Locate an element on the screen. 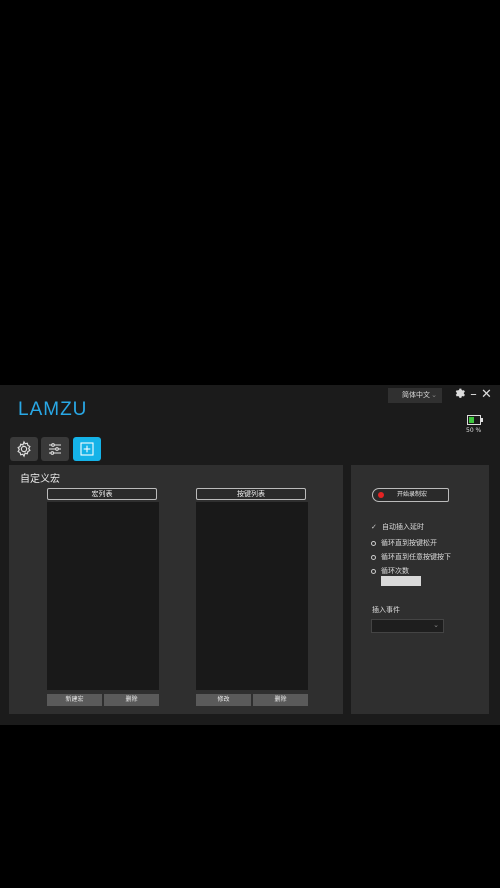 The image size is (500, 888). delete-macro-button: 删除 is located at coordinates (131, 700).